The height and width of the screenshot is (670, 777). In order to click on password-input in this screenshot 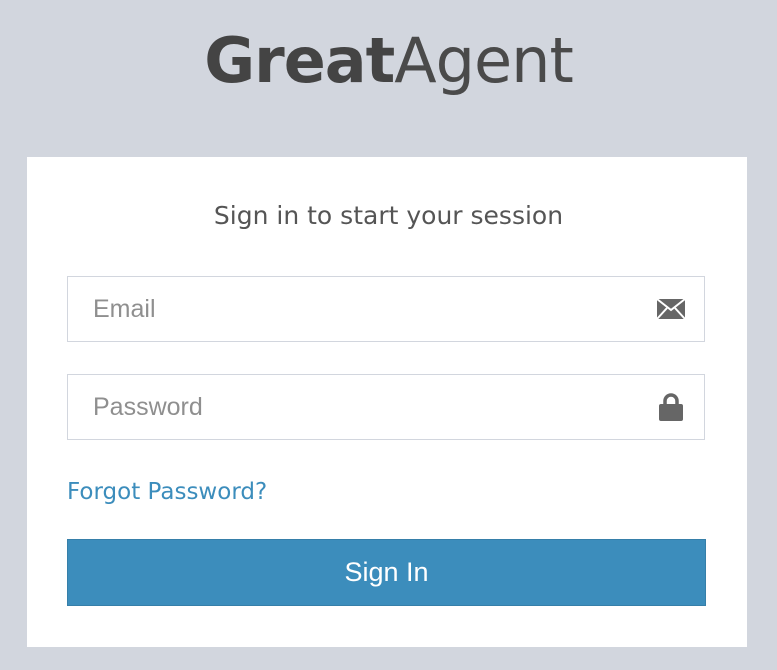, I will do `click(386, 407)`.